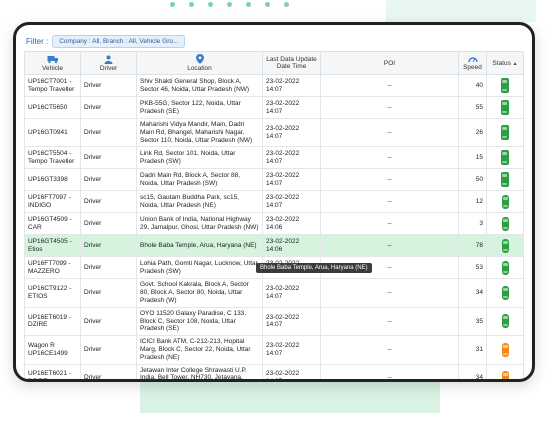 The image size is (548, 425). Describe the element at coordinates (52, 293) in the screenshot. I see `cell-vehicle: UP16CT9122 - ETIOS` at that location.